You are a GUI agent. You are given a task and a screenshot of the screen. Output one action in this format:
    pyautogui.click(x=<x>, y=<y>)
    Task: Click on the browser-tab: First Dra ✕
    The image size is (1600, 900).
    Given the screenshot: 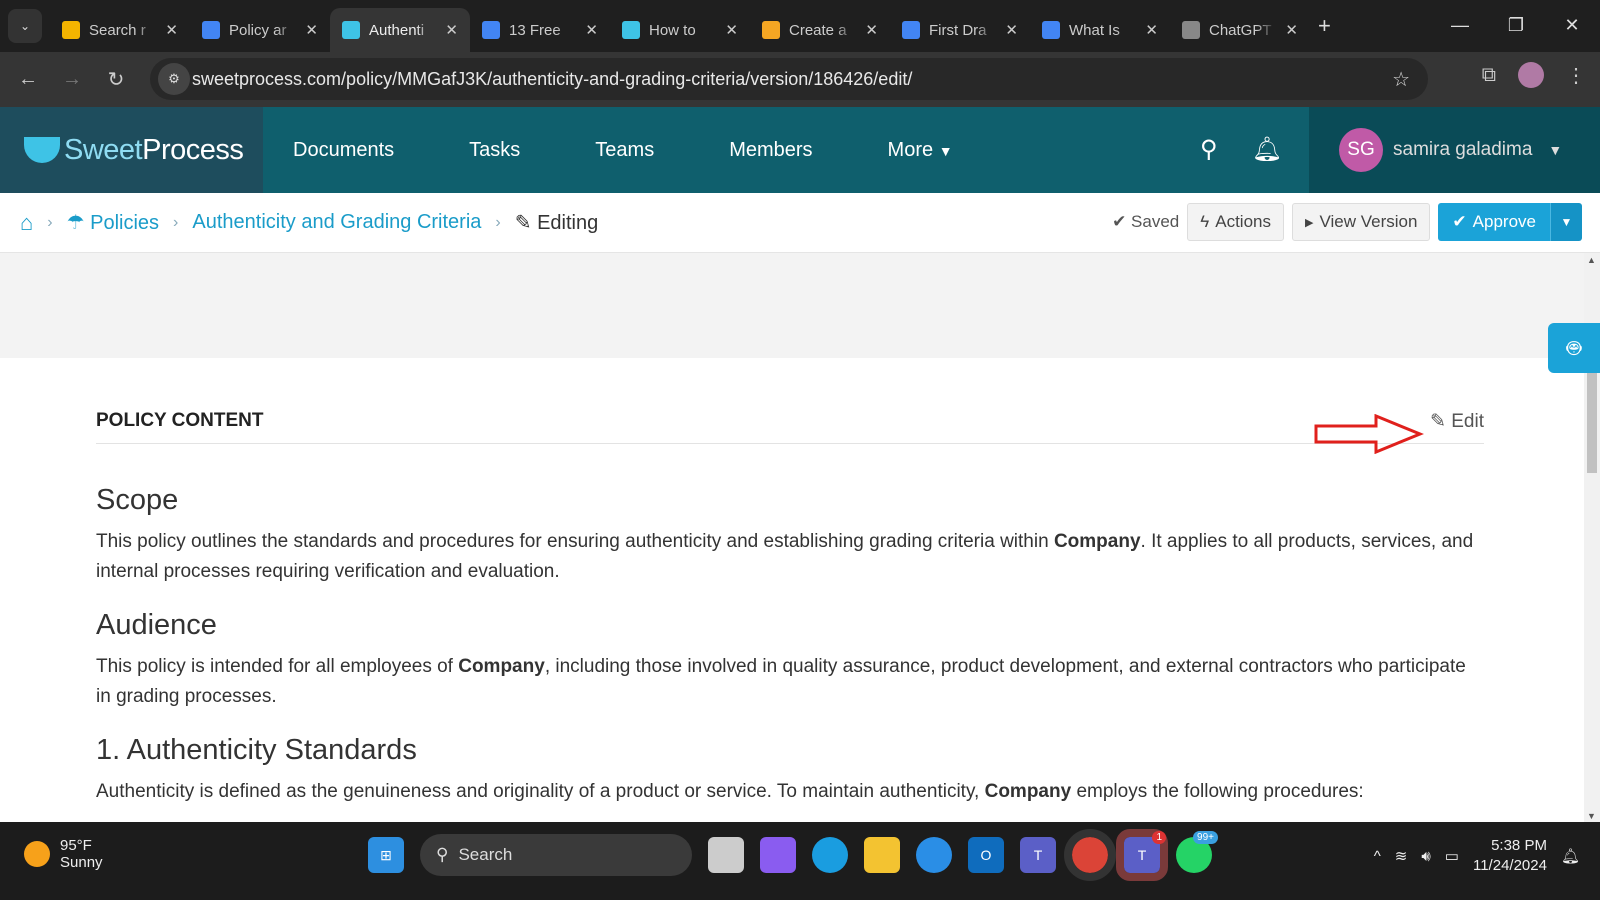 What is the action you would take?
    pyautogui.click(x=960, y=30)
    